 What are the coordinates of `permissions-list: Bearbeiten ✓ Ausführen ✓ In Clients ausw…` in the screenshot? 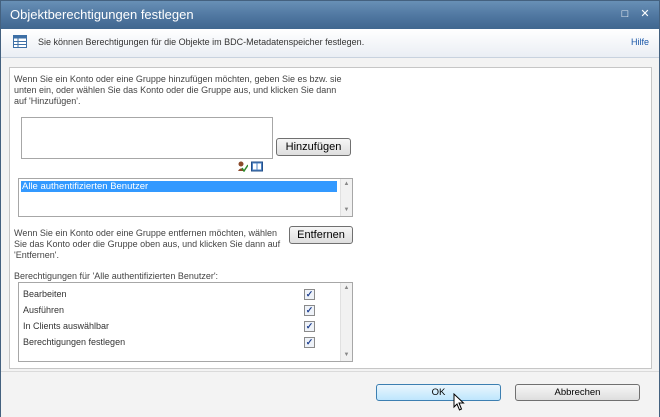 It's located at (185, 322).